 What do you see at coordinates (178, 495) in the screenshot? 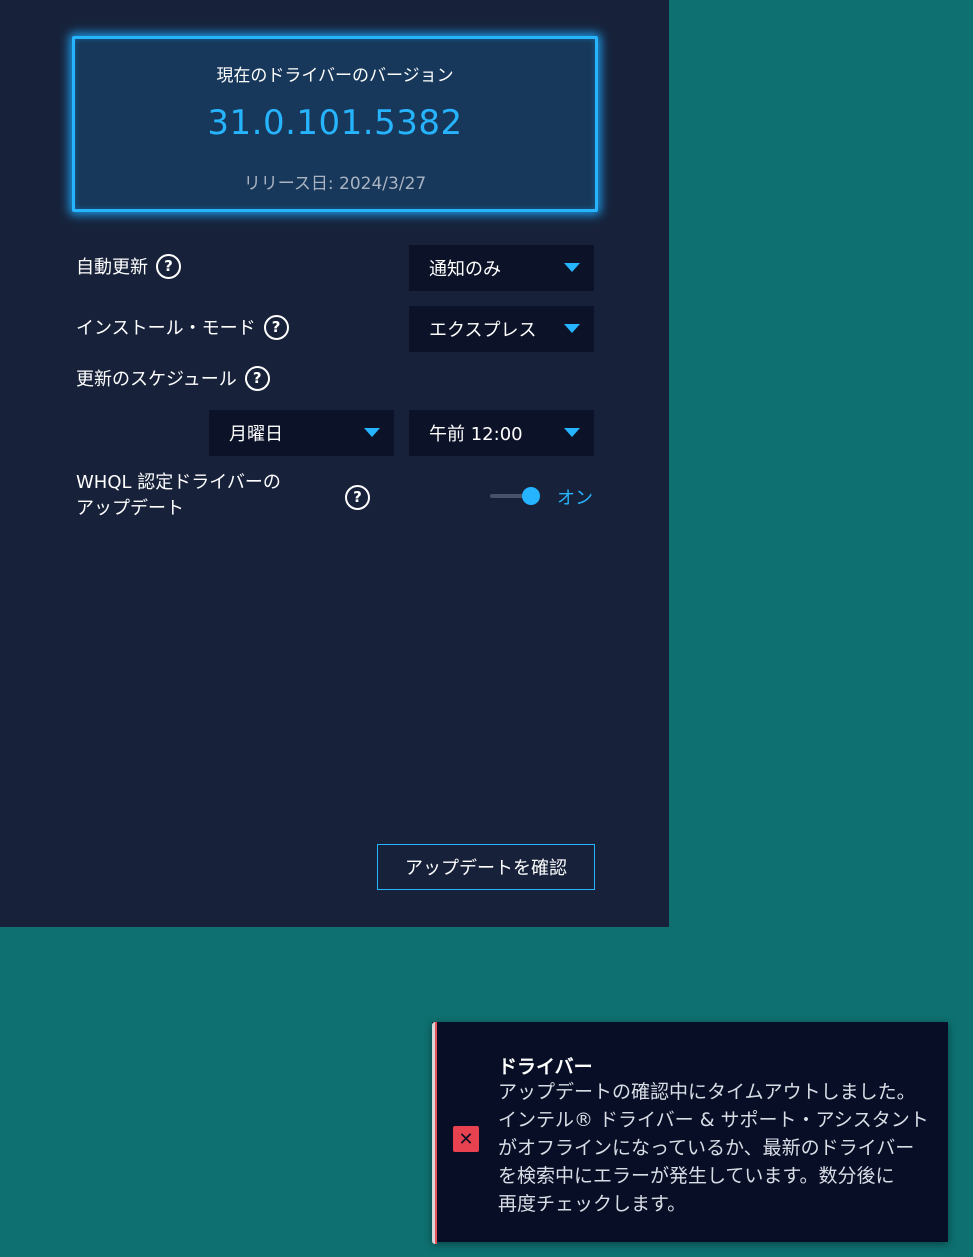
I see `whql-label: WHQL 認定ドライバーの アップデート` at bounding box center [178, 495].